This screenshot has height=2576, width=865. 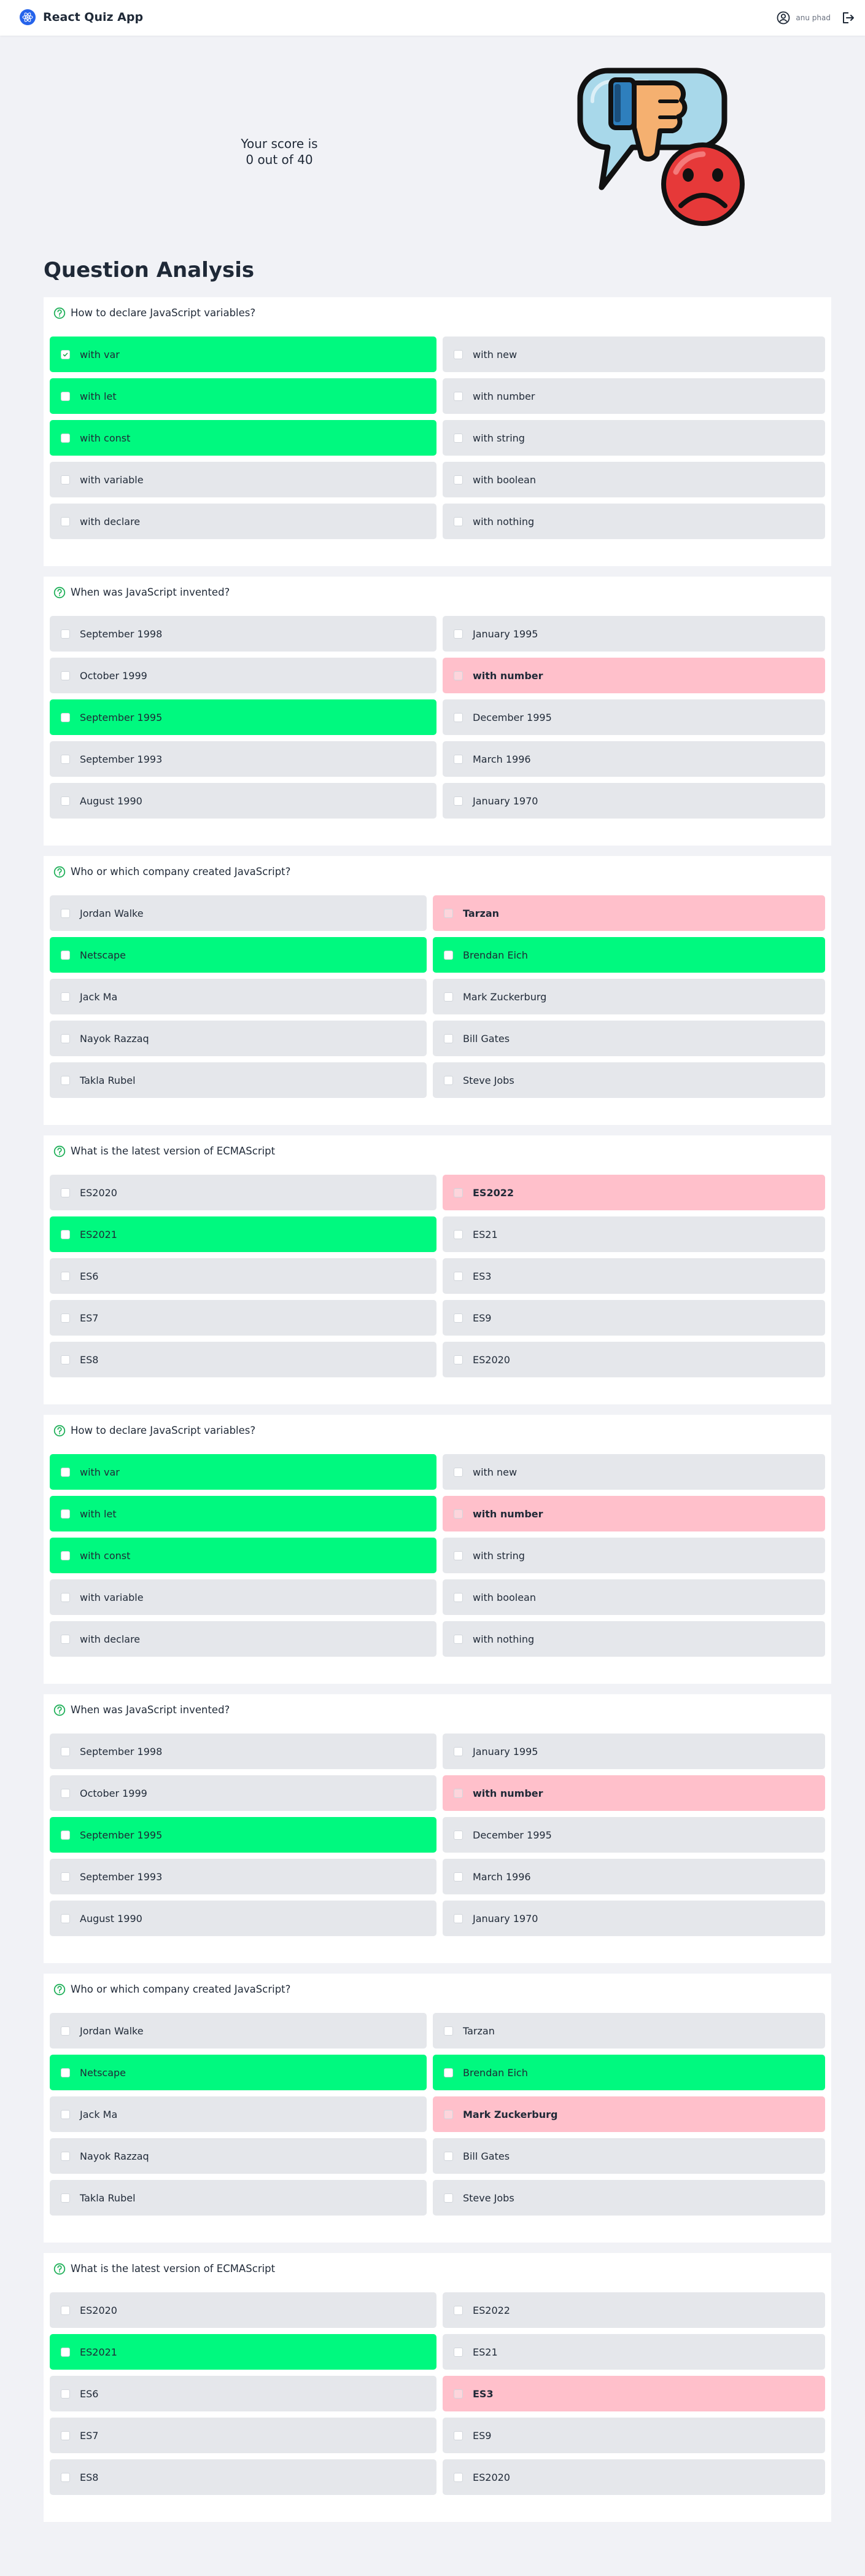 What do you see at coordinates (634, 2352) in the screenshot?
I see `option-neutral: ES21` at bounding box center [634, 2352].